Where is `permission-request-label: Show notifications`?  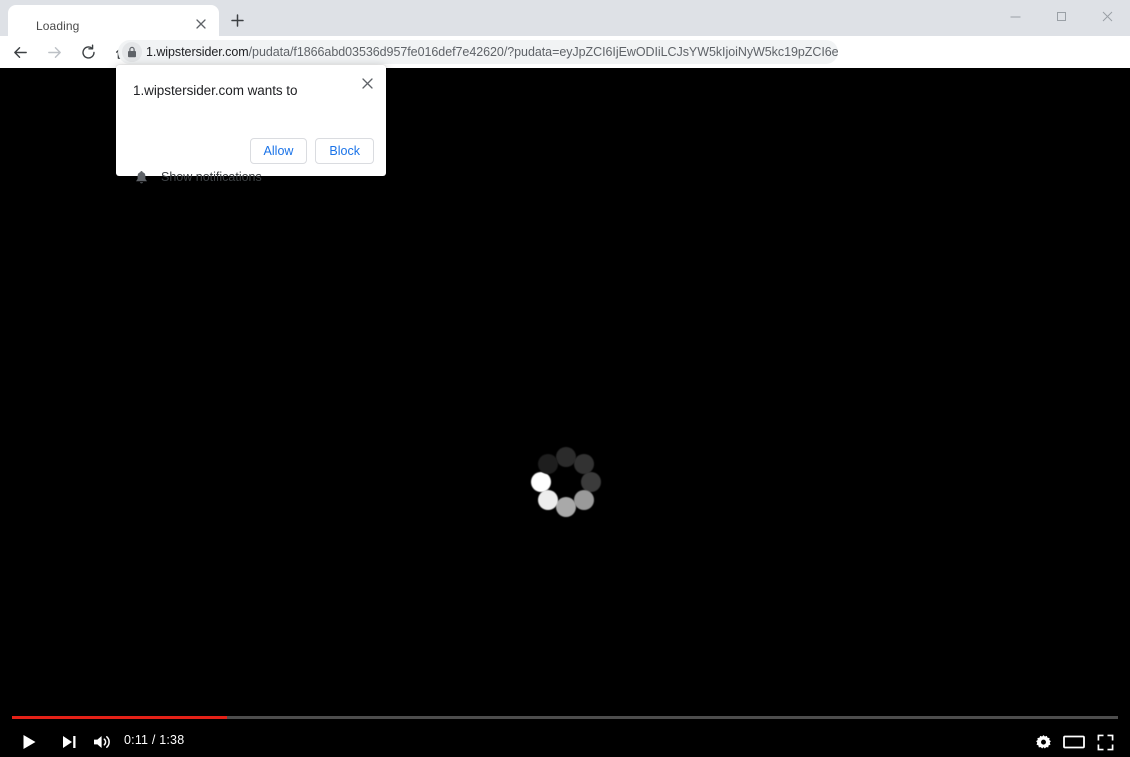
permission-request-label: Show notifications is located at coordinates (211, 177).